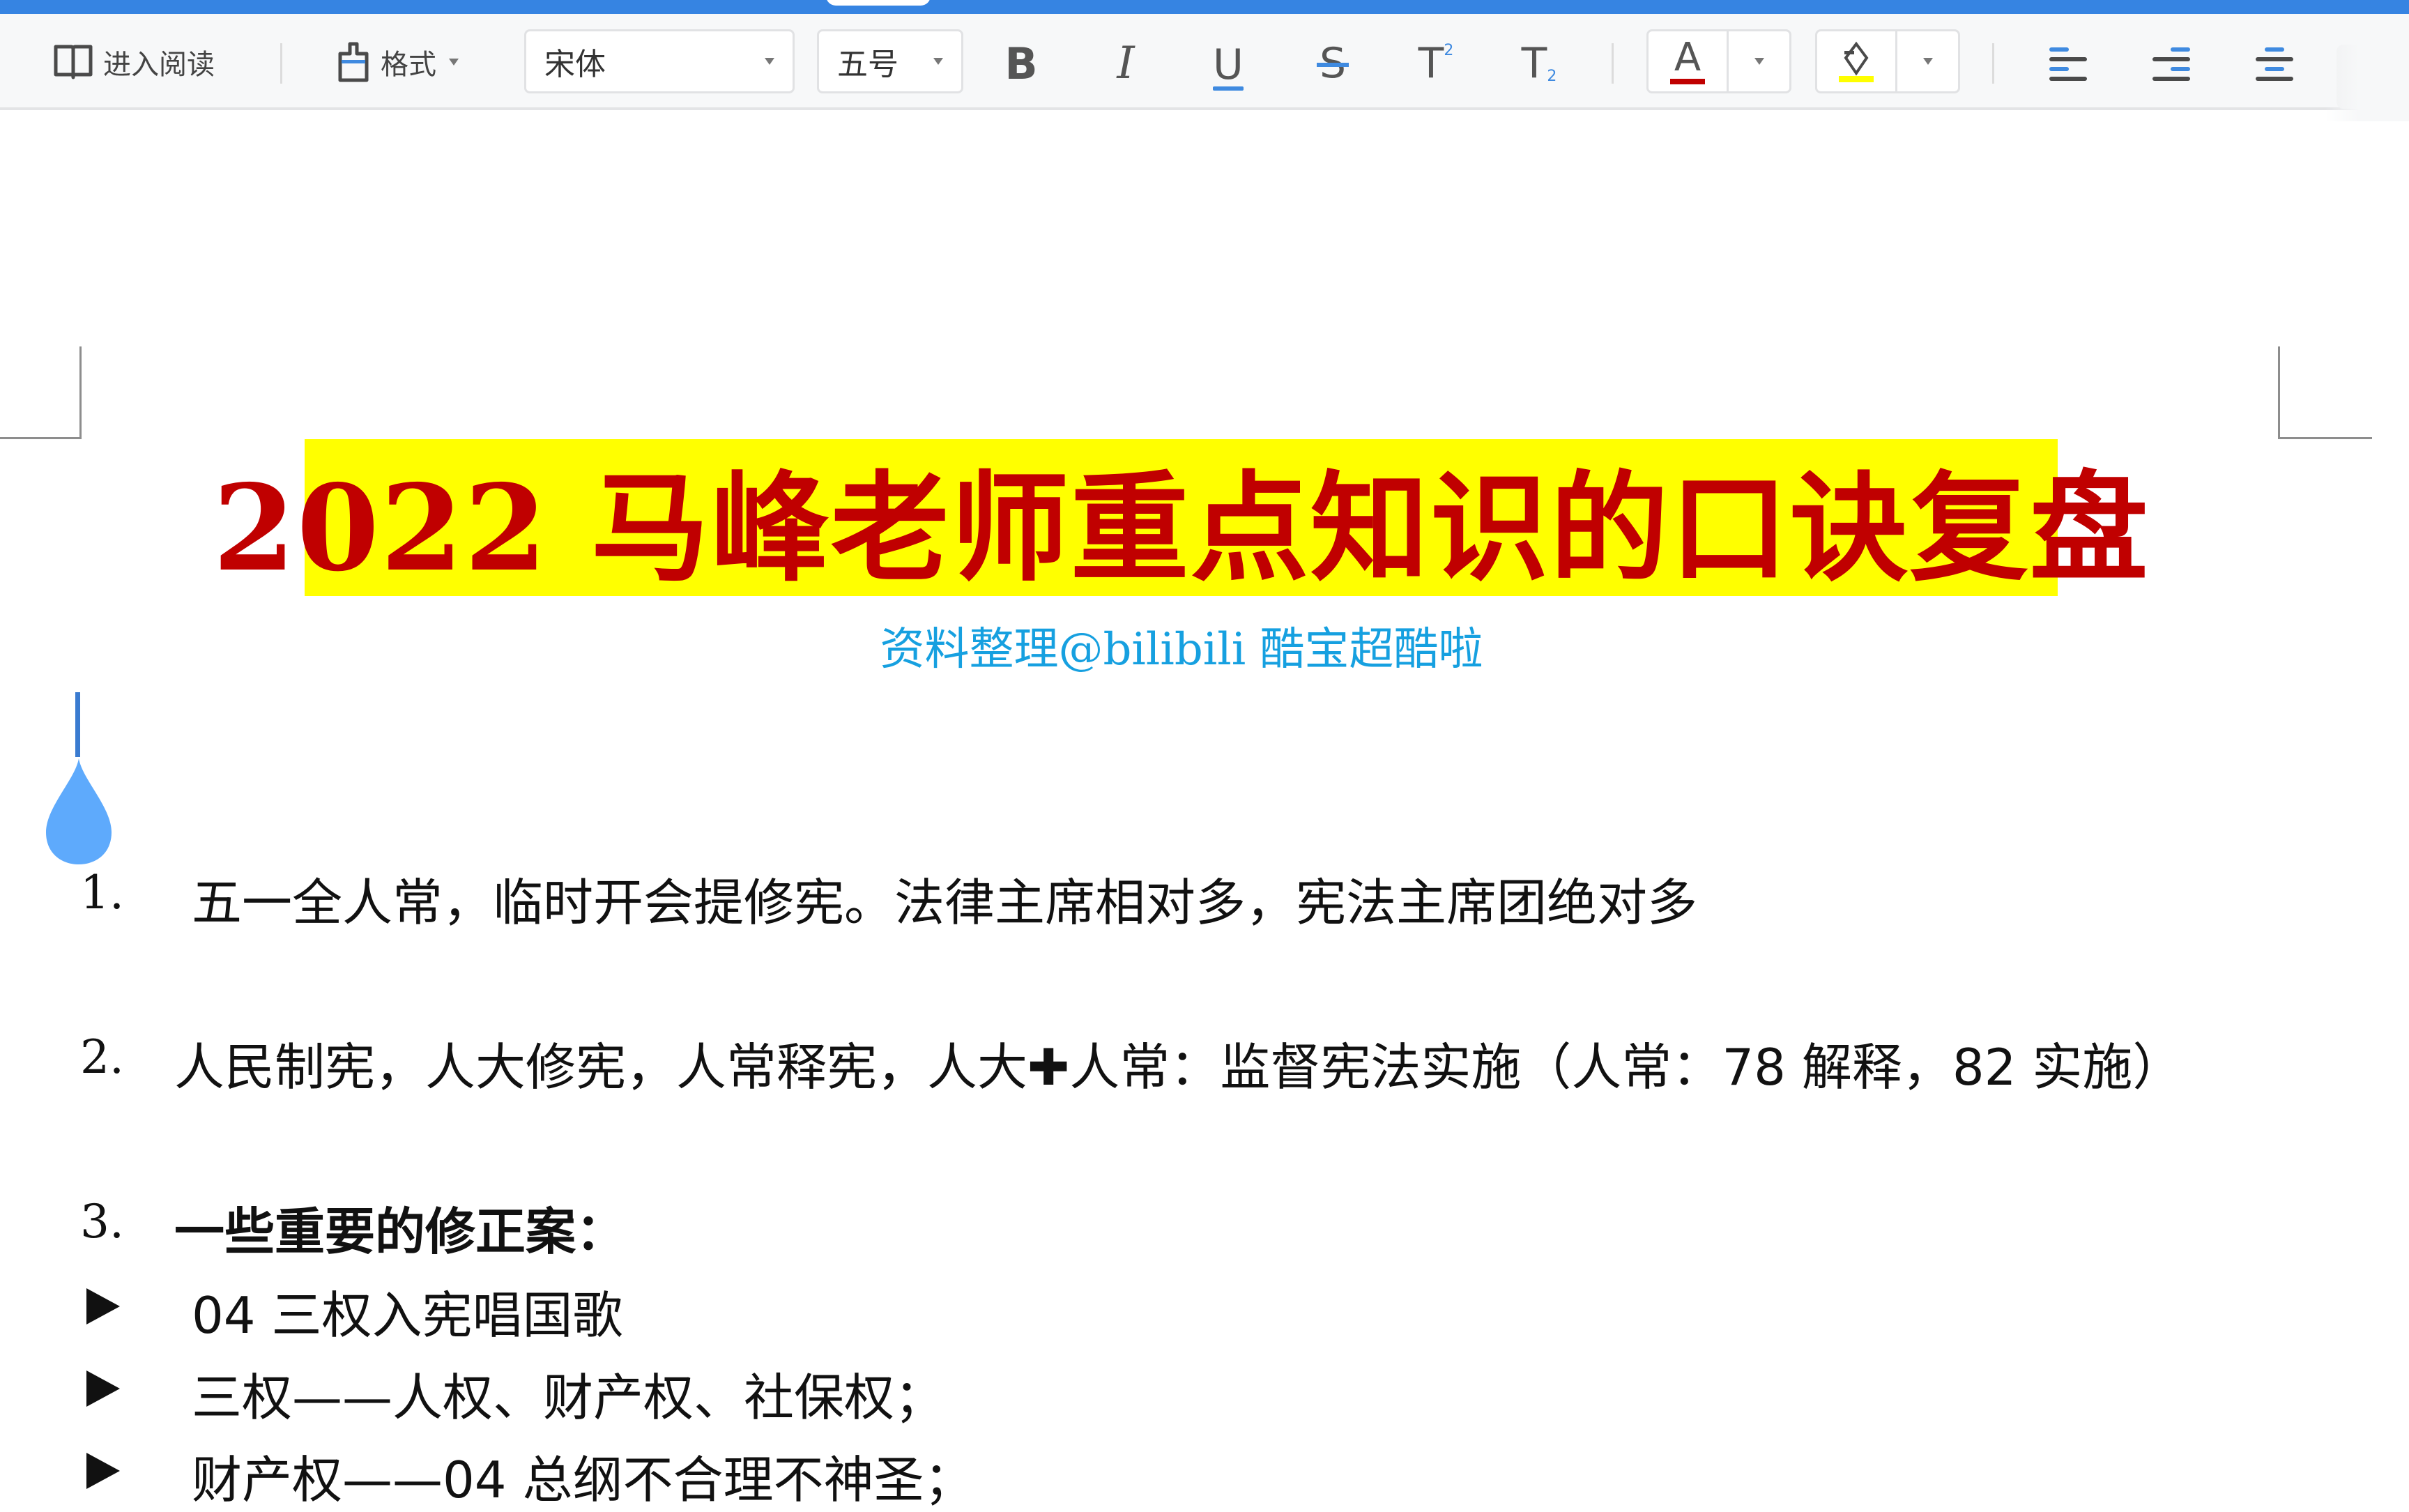 The width and height of the screenshot is (2409, 1512). I want to click on margin-corner-right, so click(2325, 392).